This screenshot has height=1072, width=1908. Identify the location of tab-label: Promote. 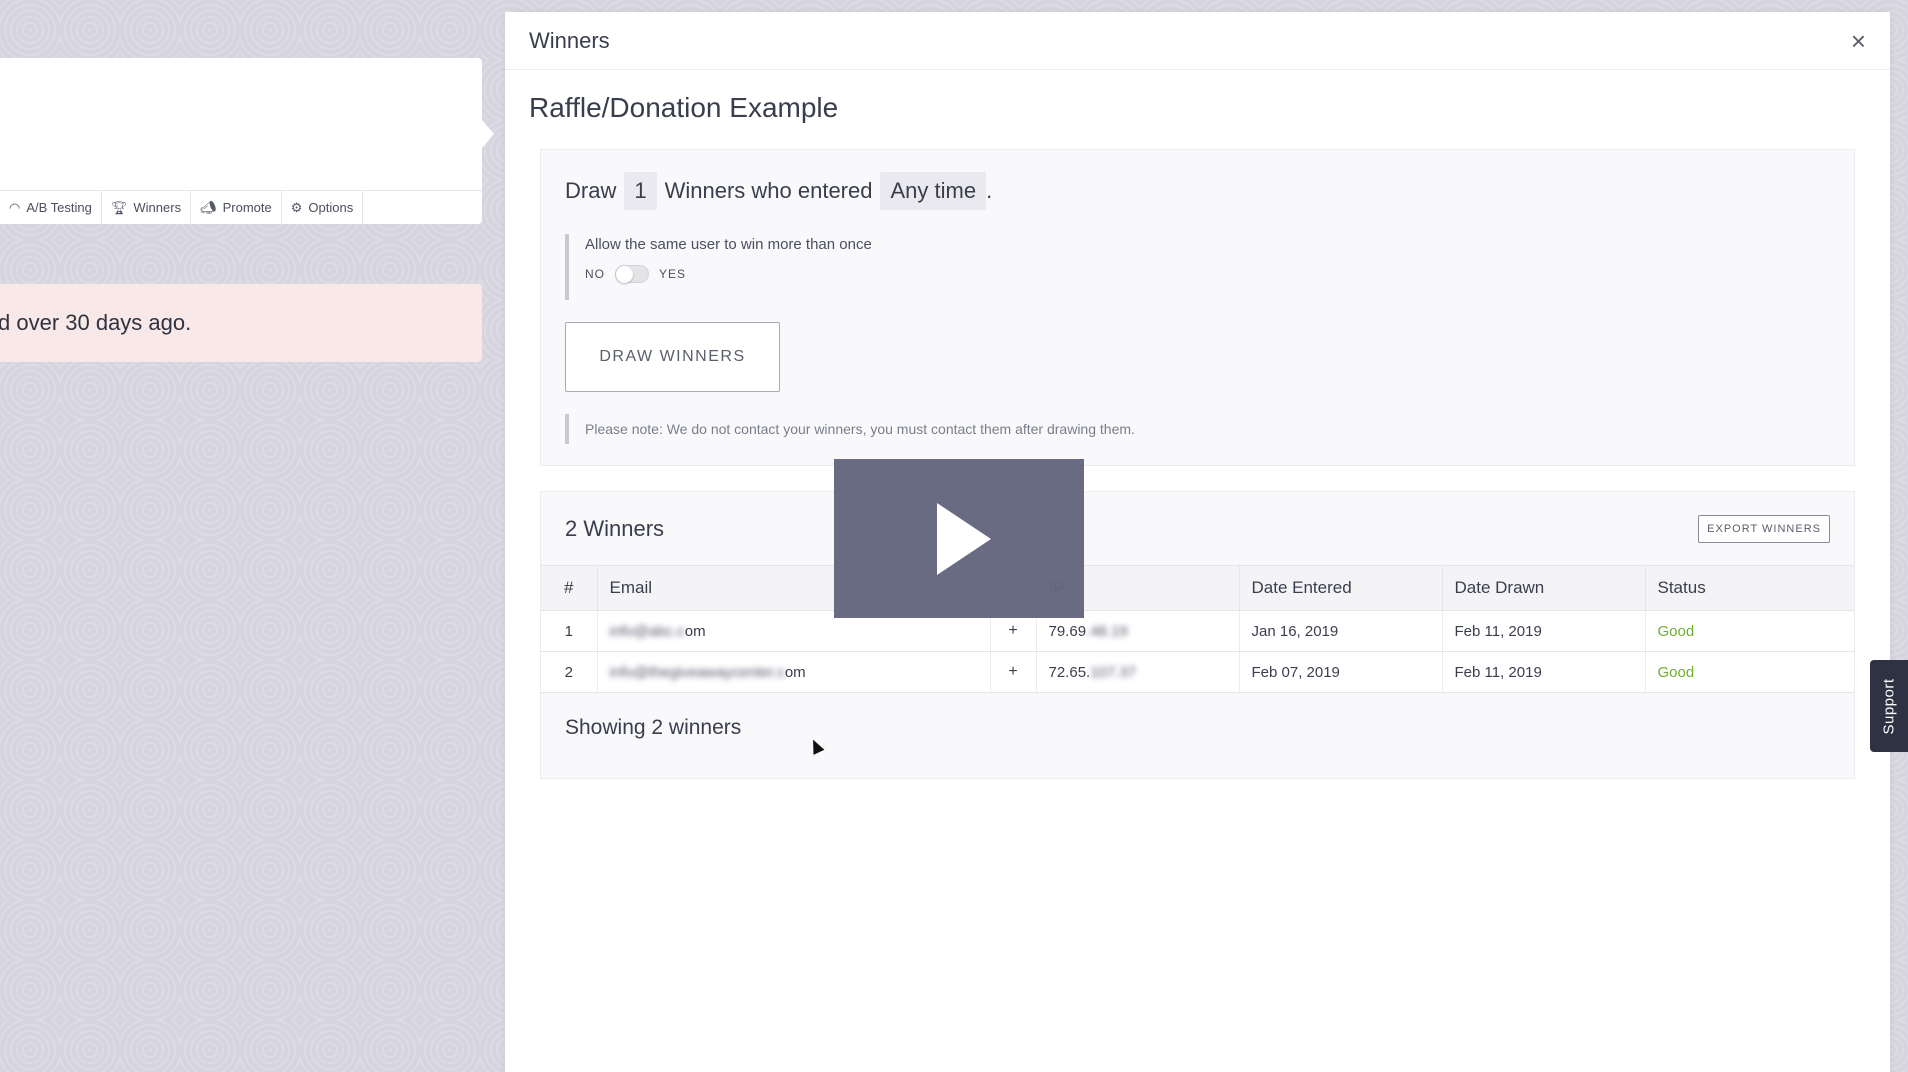
(247, 207).